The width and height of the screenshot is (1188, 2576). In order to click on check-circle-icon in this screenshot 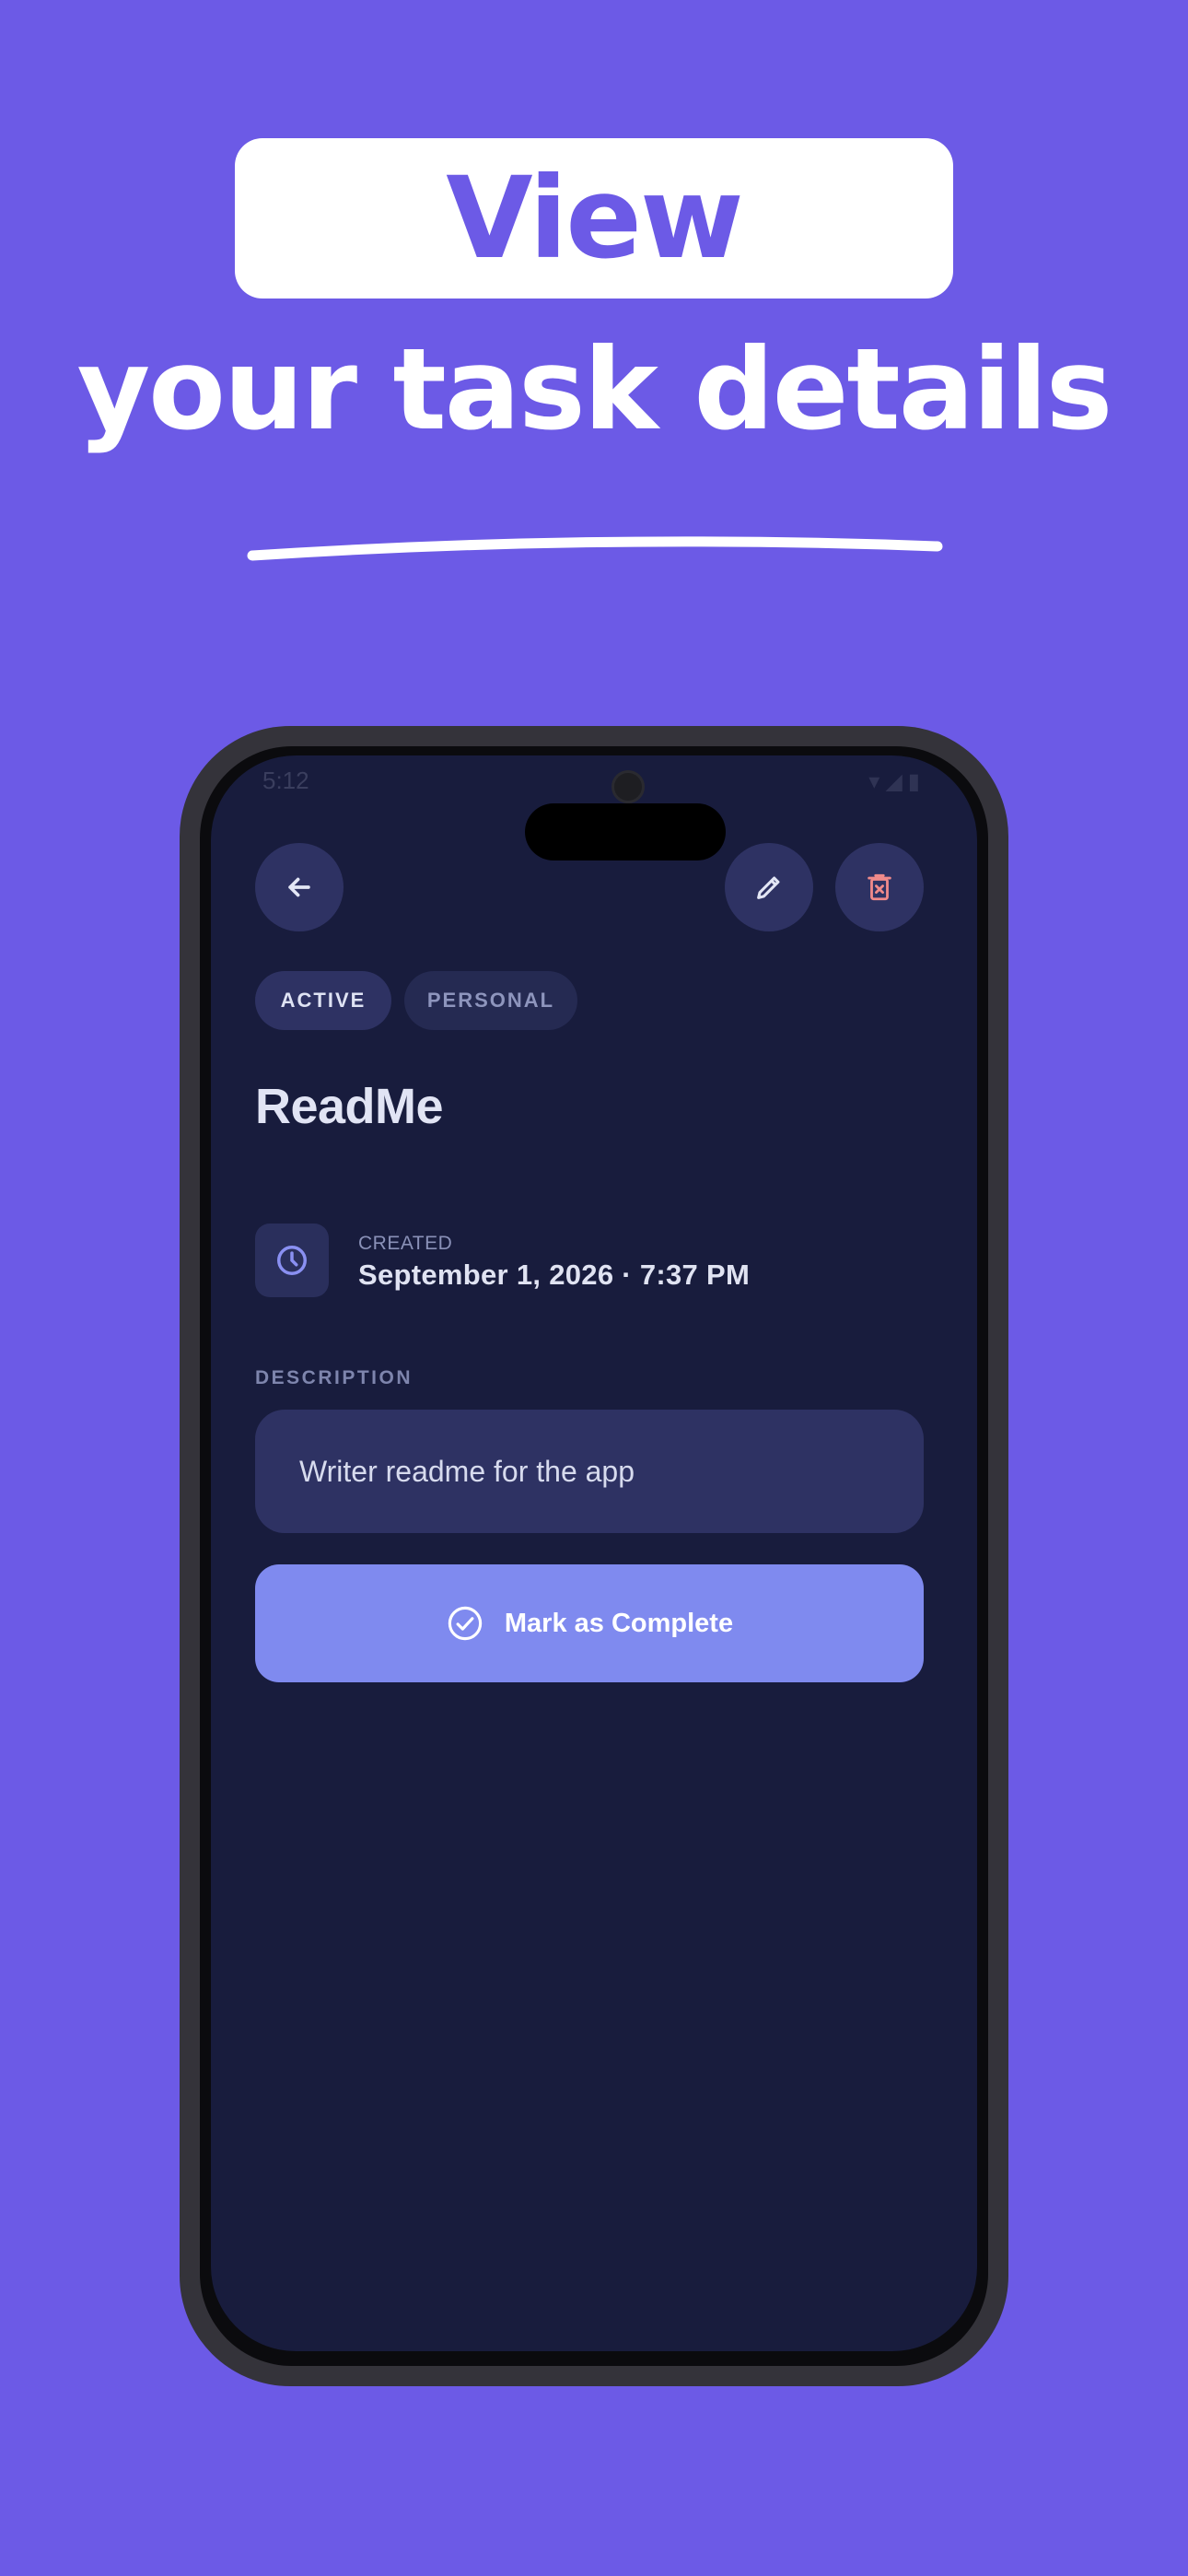, I will do `click(465, 1623)`.